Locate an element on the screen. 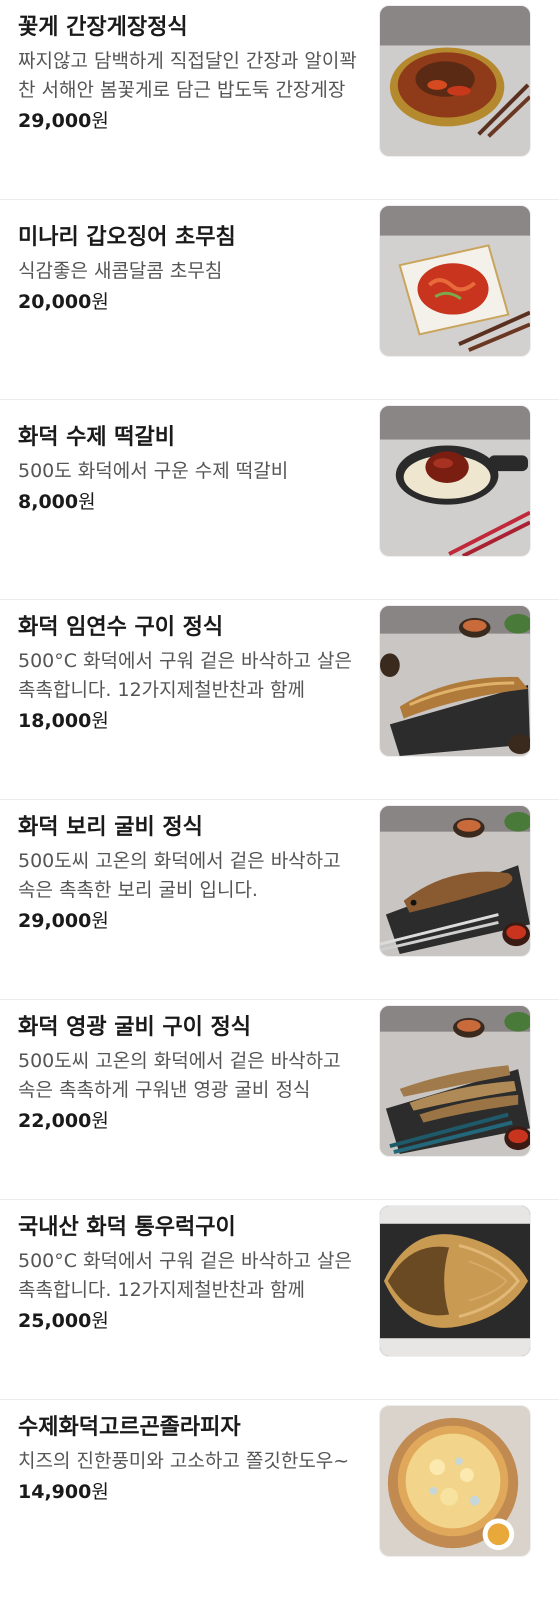  rockfish-photo is located at coordinates (455, 1281).